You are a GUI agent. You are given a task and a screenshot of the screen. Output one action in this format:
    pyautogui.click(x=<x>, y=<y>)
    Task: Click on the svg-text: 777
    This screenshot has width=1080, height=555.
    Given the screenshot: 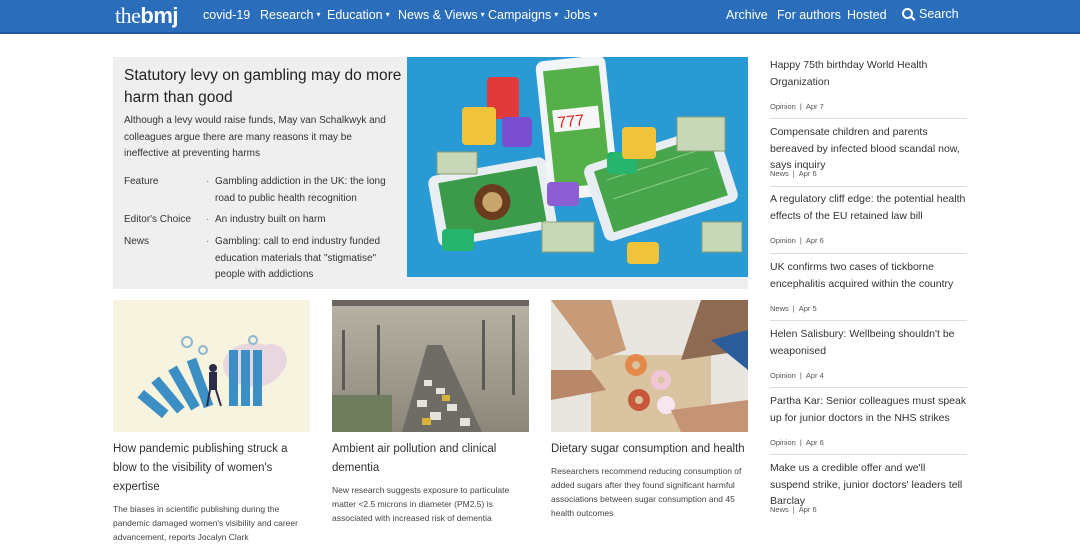 What is the action you would take?
    pyautogui.click(x=571, y=122)
    